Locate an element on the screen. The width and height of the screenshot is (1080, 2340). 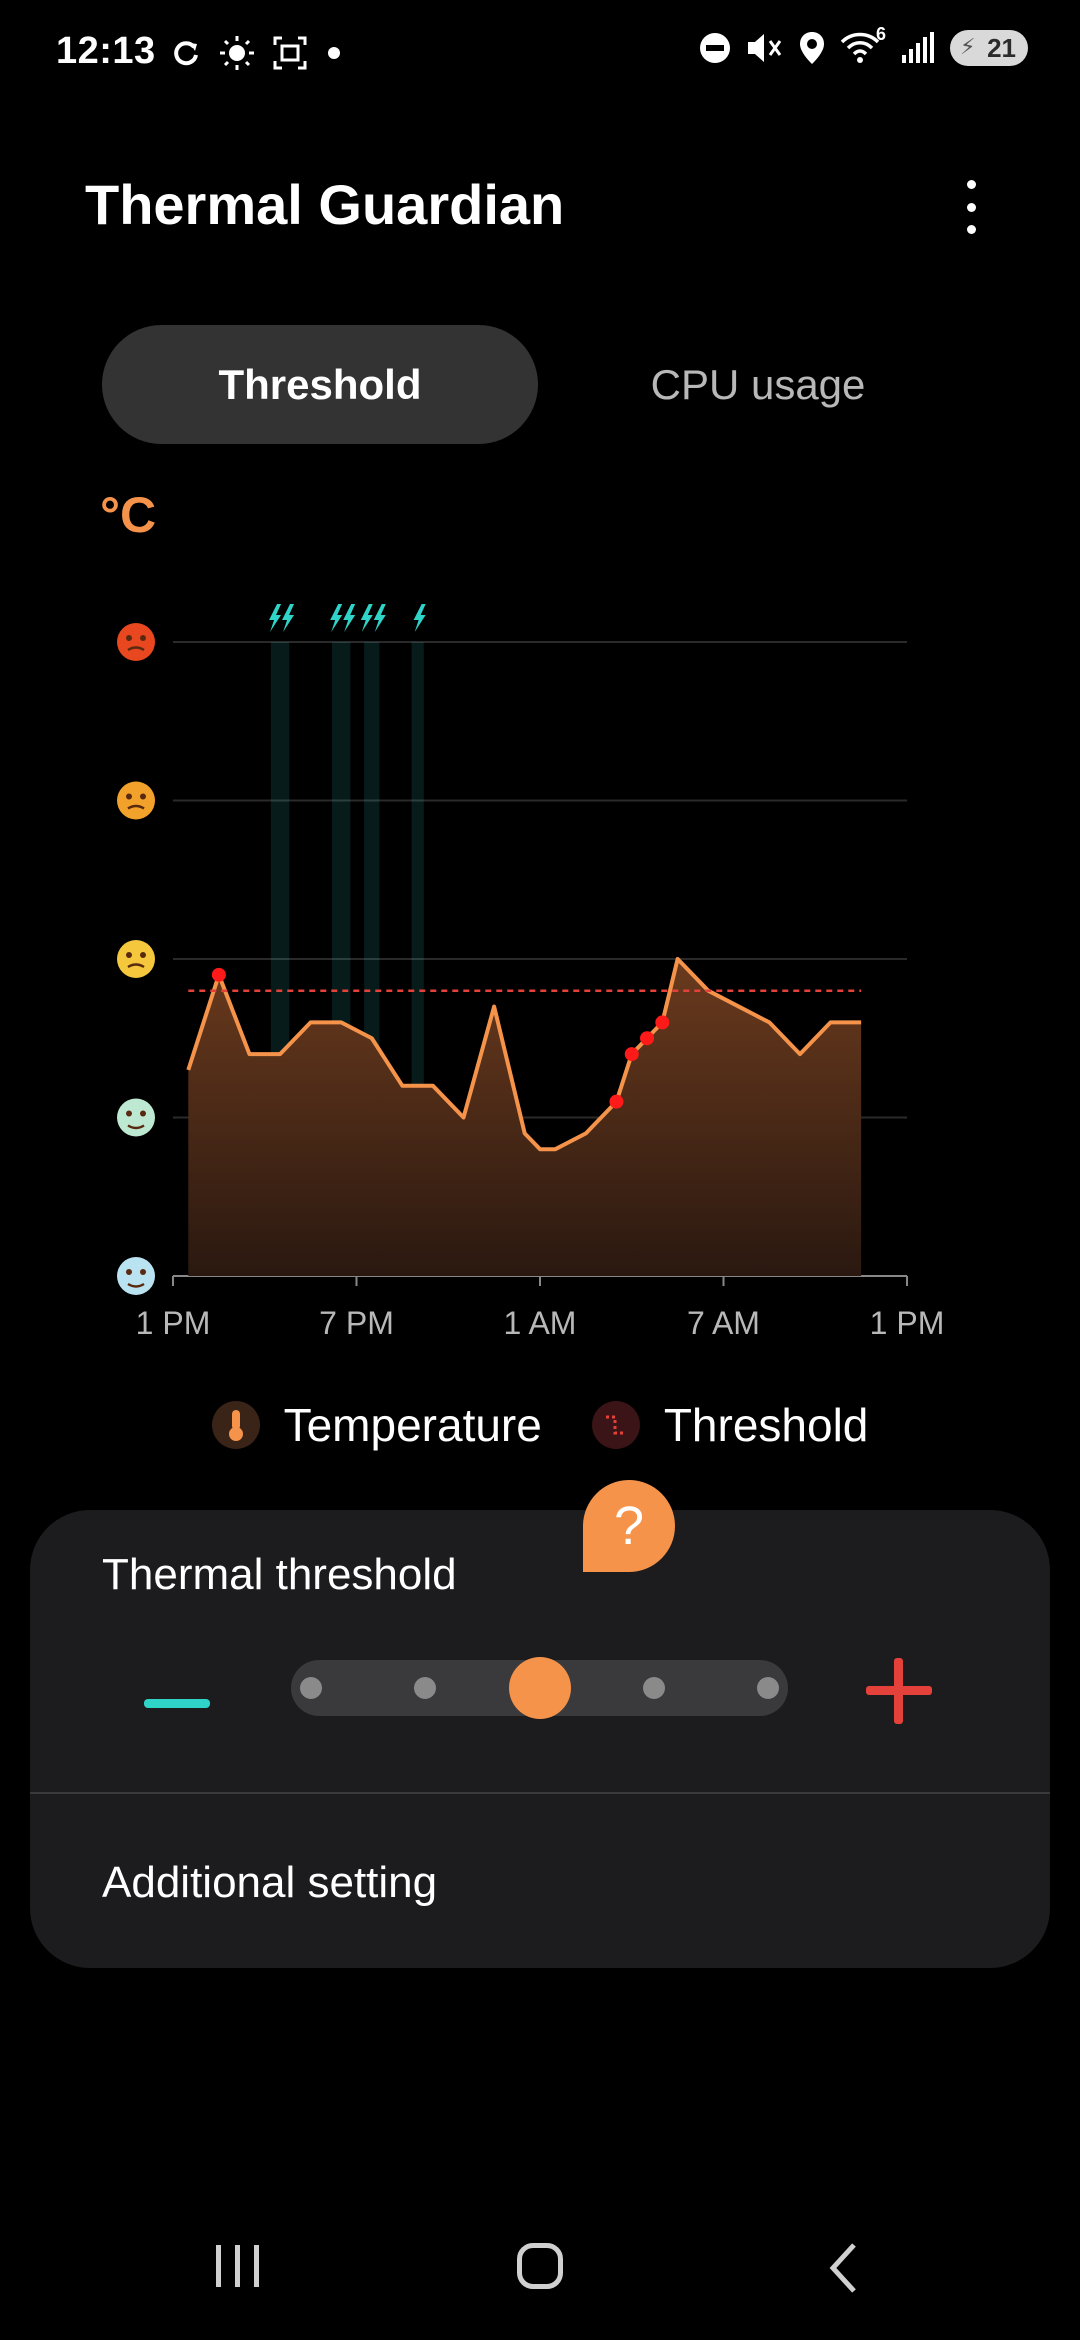
x-tick-label: 7 PM is located at coordinates (356, 1323).